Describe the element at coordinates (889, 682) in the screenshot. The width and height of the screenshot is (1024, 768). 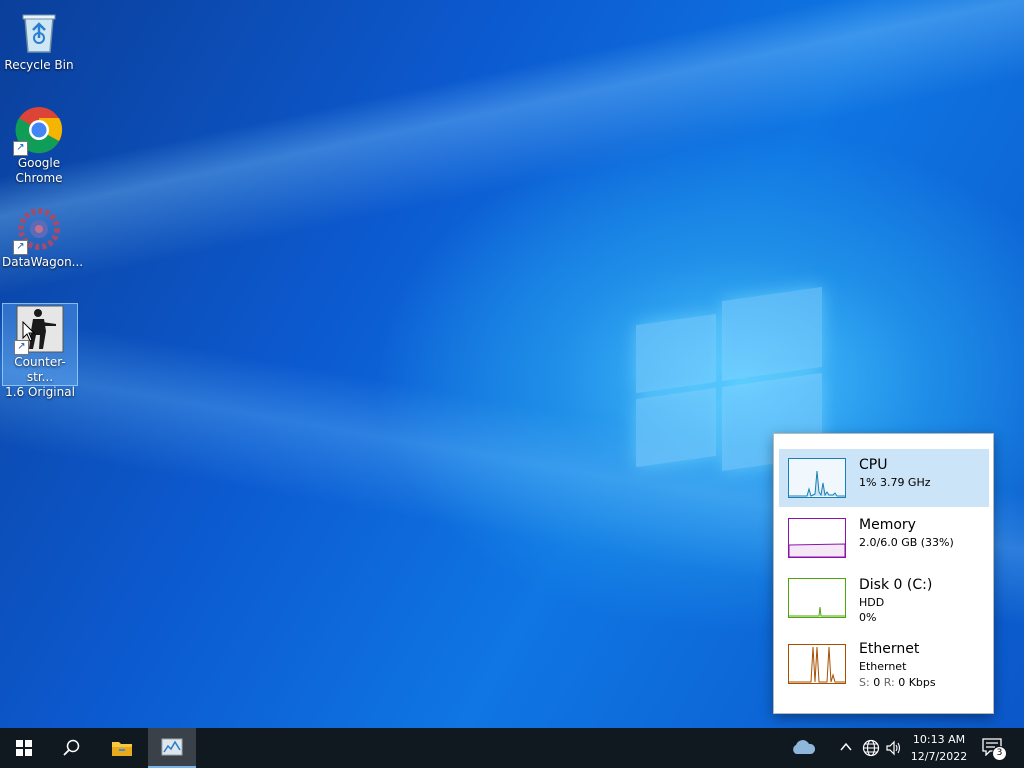
I see `receive-label: R:` at that location.